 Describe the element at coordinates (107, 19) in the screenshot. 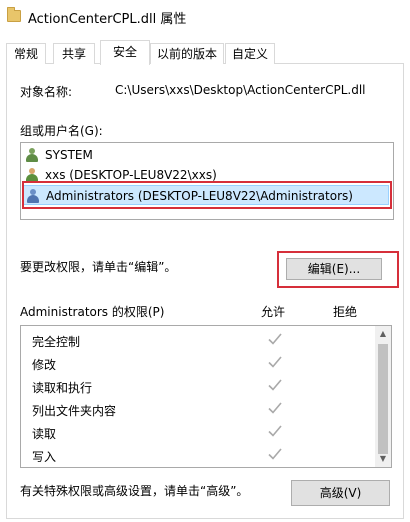

I see `window-title: ActionCenterCPL.dll 属性` at that location.